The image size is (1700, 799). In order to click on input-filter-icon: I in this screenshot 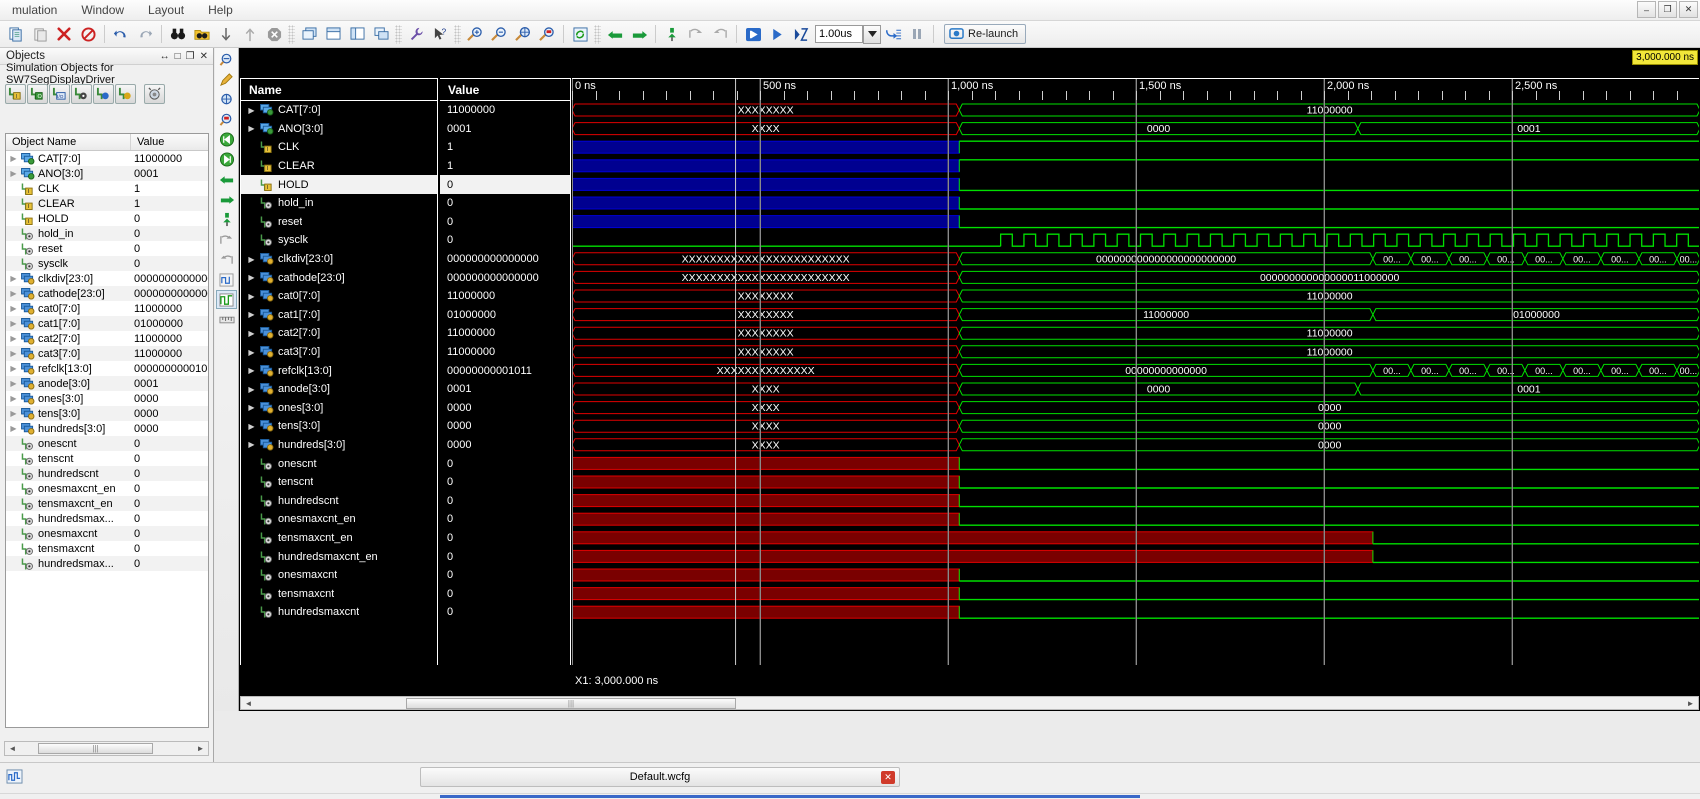, I will do `click(15, 94)`.